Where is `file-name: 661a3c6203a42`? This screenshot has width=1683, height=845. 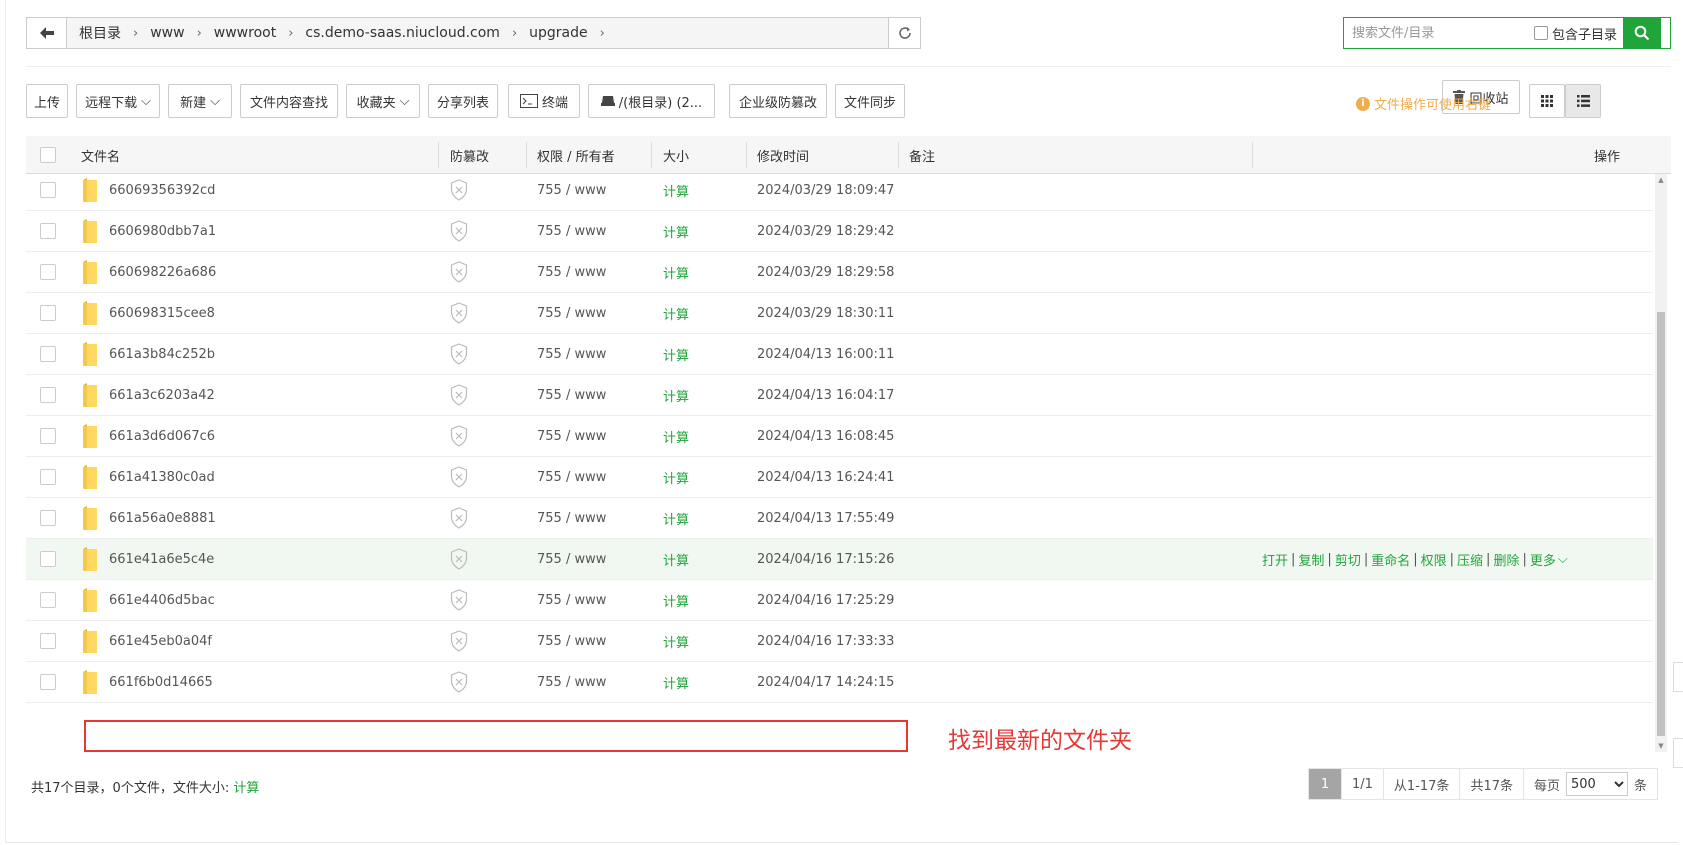 file-name: 661a3c6203a42 is located at coordinates (162, 395).